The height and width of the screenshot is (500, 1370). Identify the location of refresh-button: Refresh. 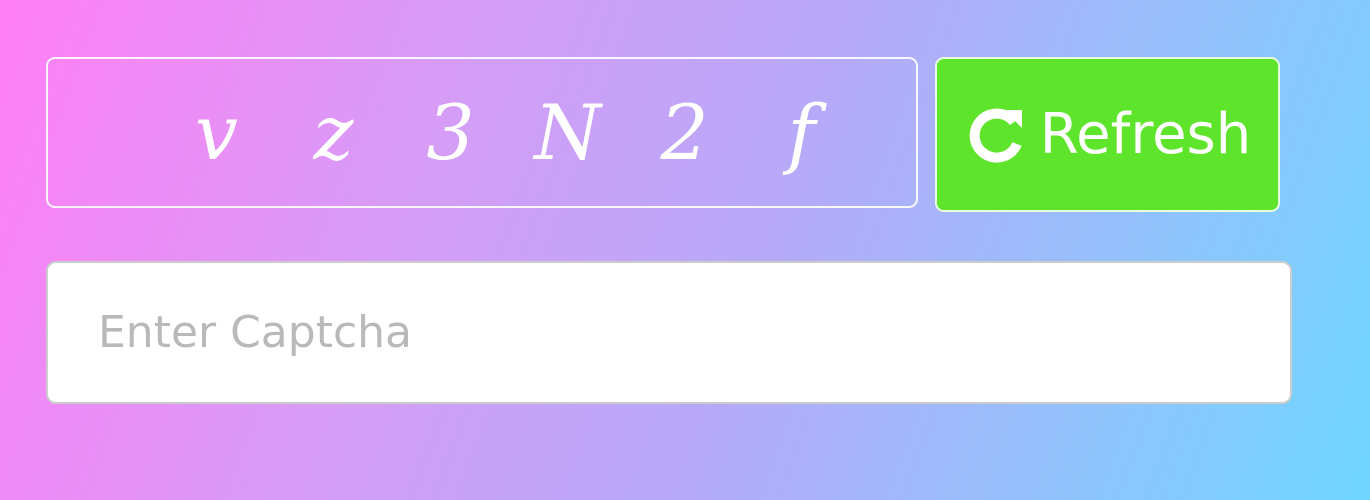
(1107, 134).